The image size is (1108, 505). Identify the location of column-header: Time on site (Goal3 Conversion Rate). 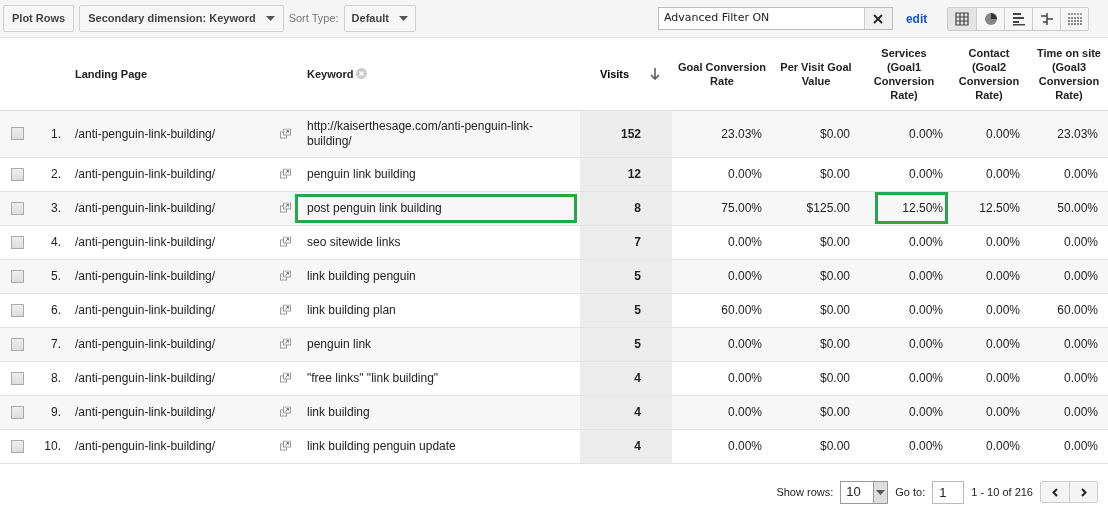
(1069, 73).